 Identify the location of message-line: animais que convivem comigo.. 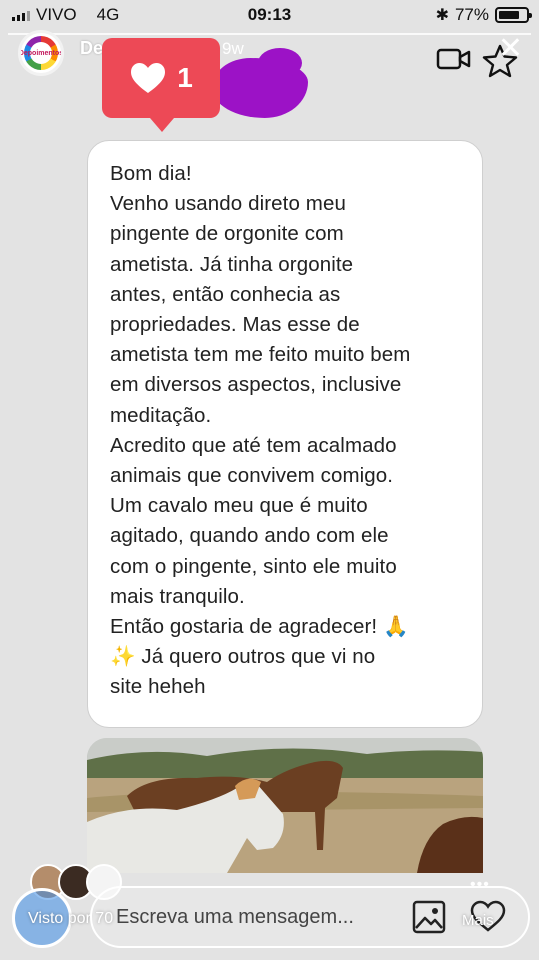
(252, 476).